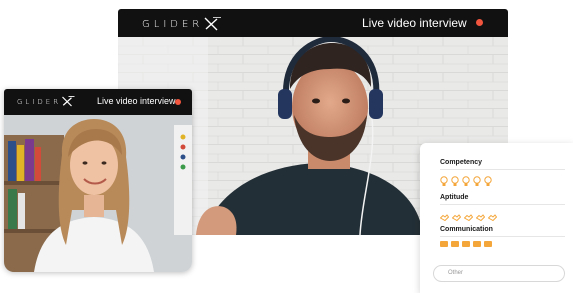 The image size is (573, 293). I want to click on criterion-label: Communication, so click(466, 229).